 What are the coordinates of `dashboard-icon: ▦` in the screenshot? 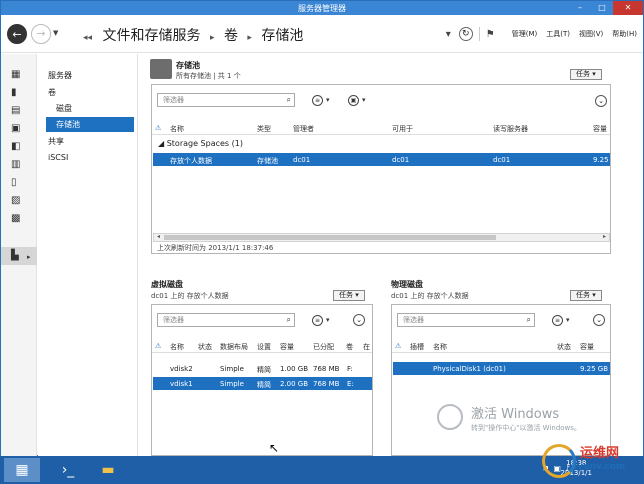 It's located at (17, 75).